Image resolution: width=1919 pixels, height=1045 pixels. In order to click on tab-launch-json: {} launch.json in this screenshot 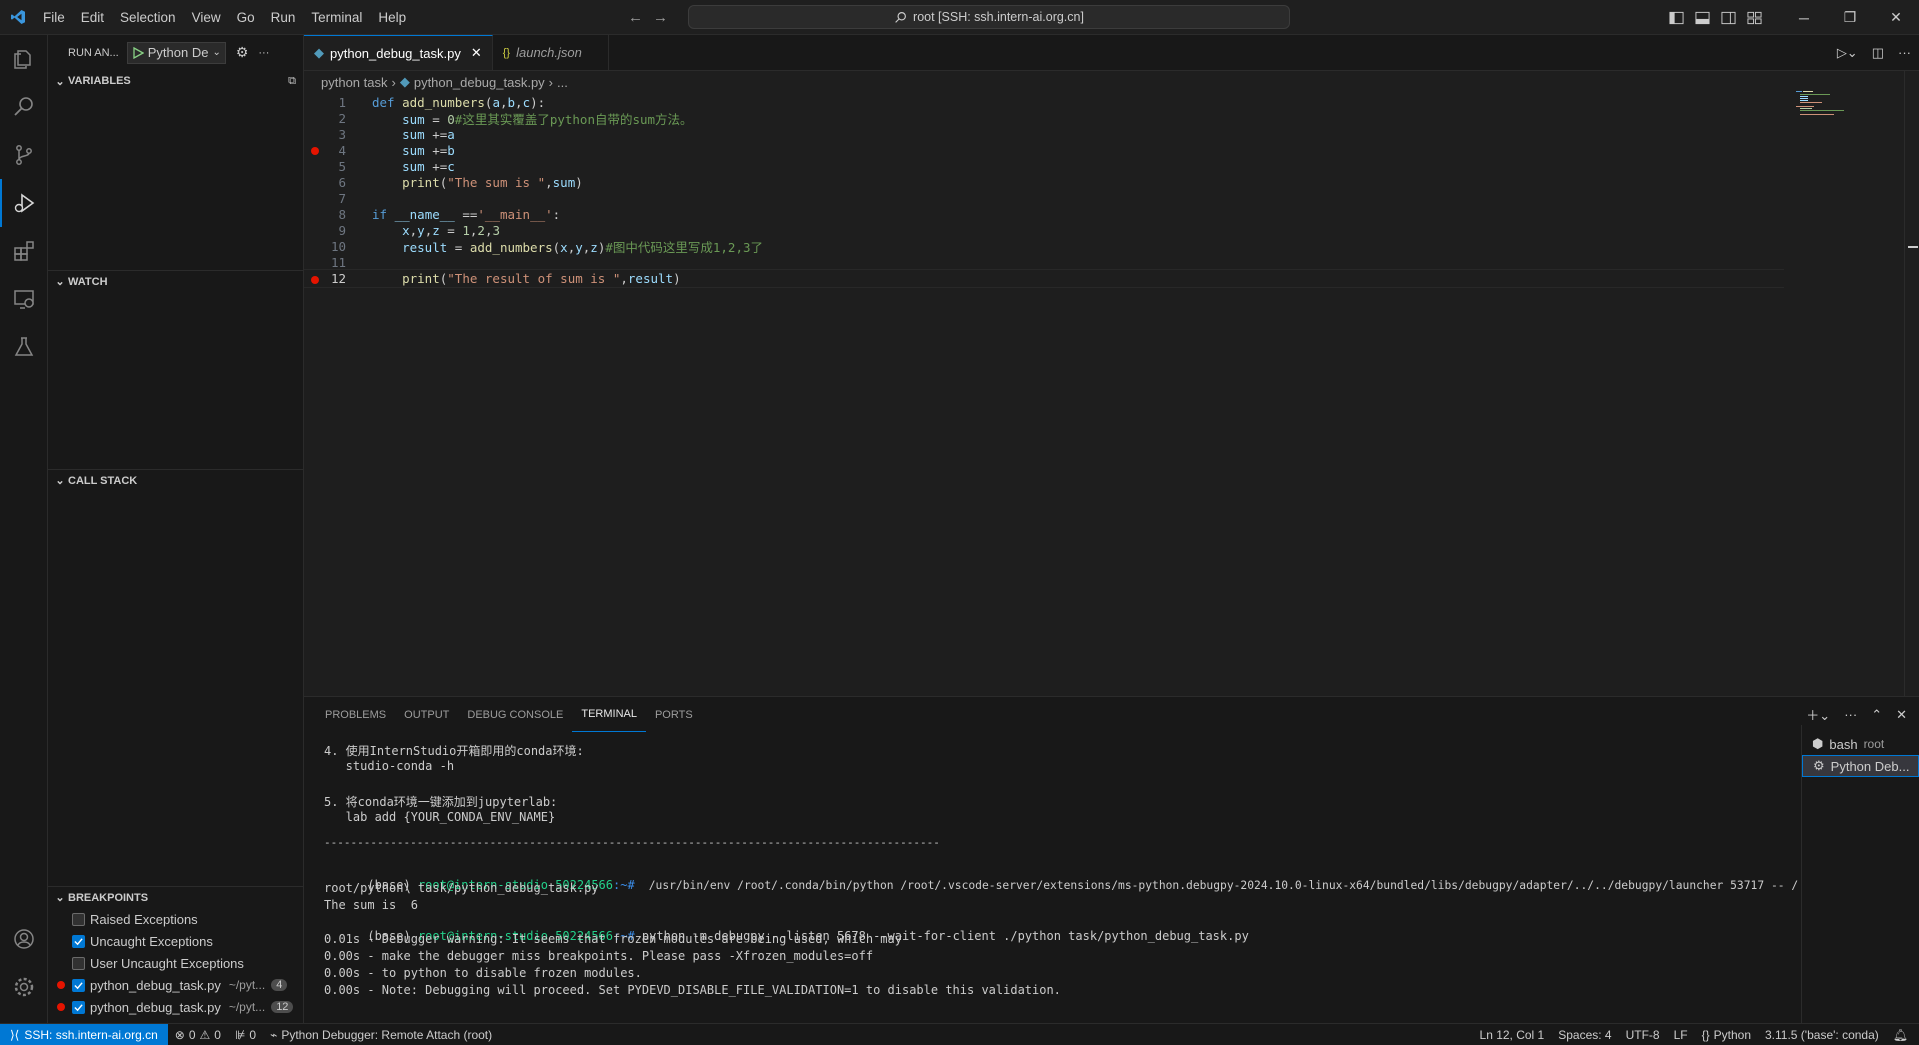, I will do `click(551, 52)`.